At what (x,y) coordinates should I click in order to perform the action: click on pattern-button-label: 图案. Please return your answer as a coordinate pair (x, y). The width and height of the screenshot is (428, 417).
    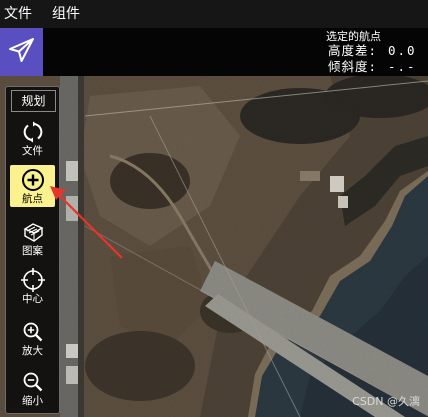
    Looking at the image, I should click on (32, 251).